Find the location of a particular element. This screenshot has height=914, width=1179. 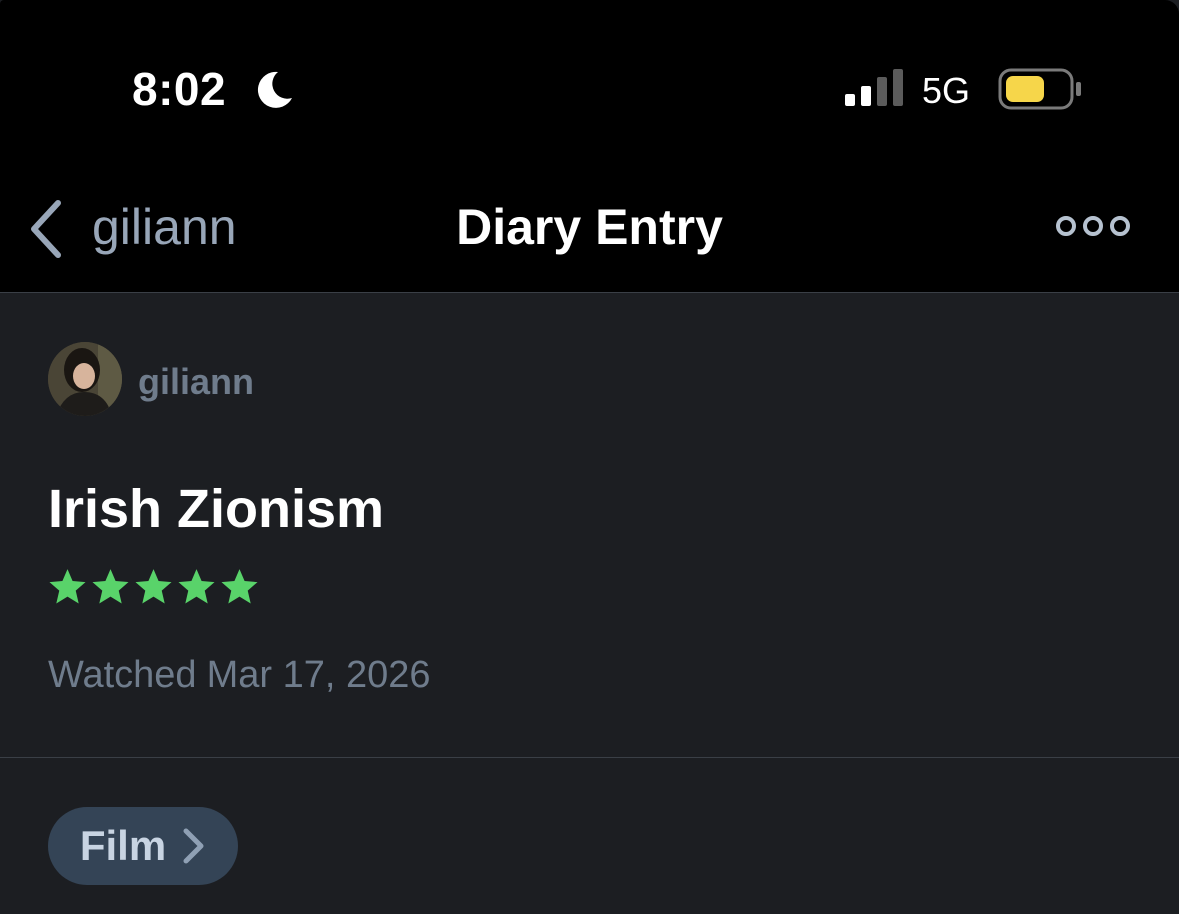

film-chip-button: Film is located at coordinates (143, 846).